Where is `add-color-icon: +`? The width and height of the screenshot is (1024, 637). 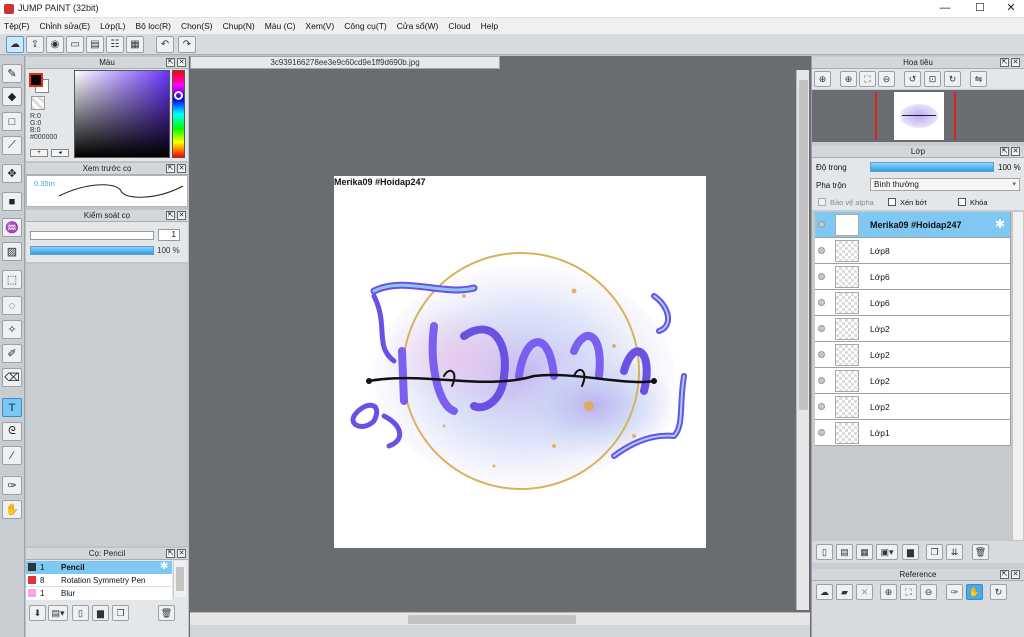
add-color-icon: + is located at coordinates (39, 153).